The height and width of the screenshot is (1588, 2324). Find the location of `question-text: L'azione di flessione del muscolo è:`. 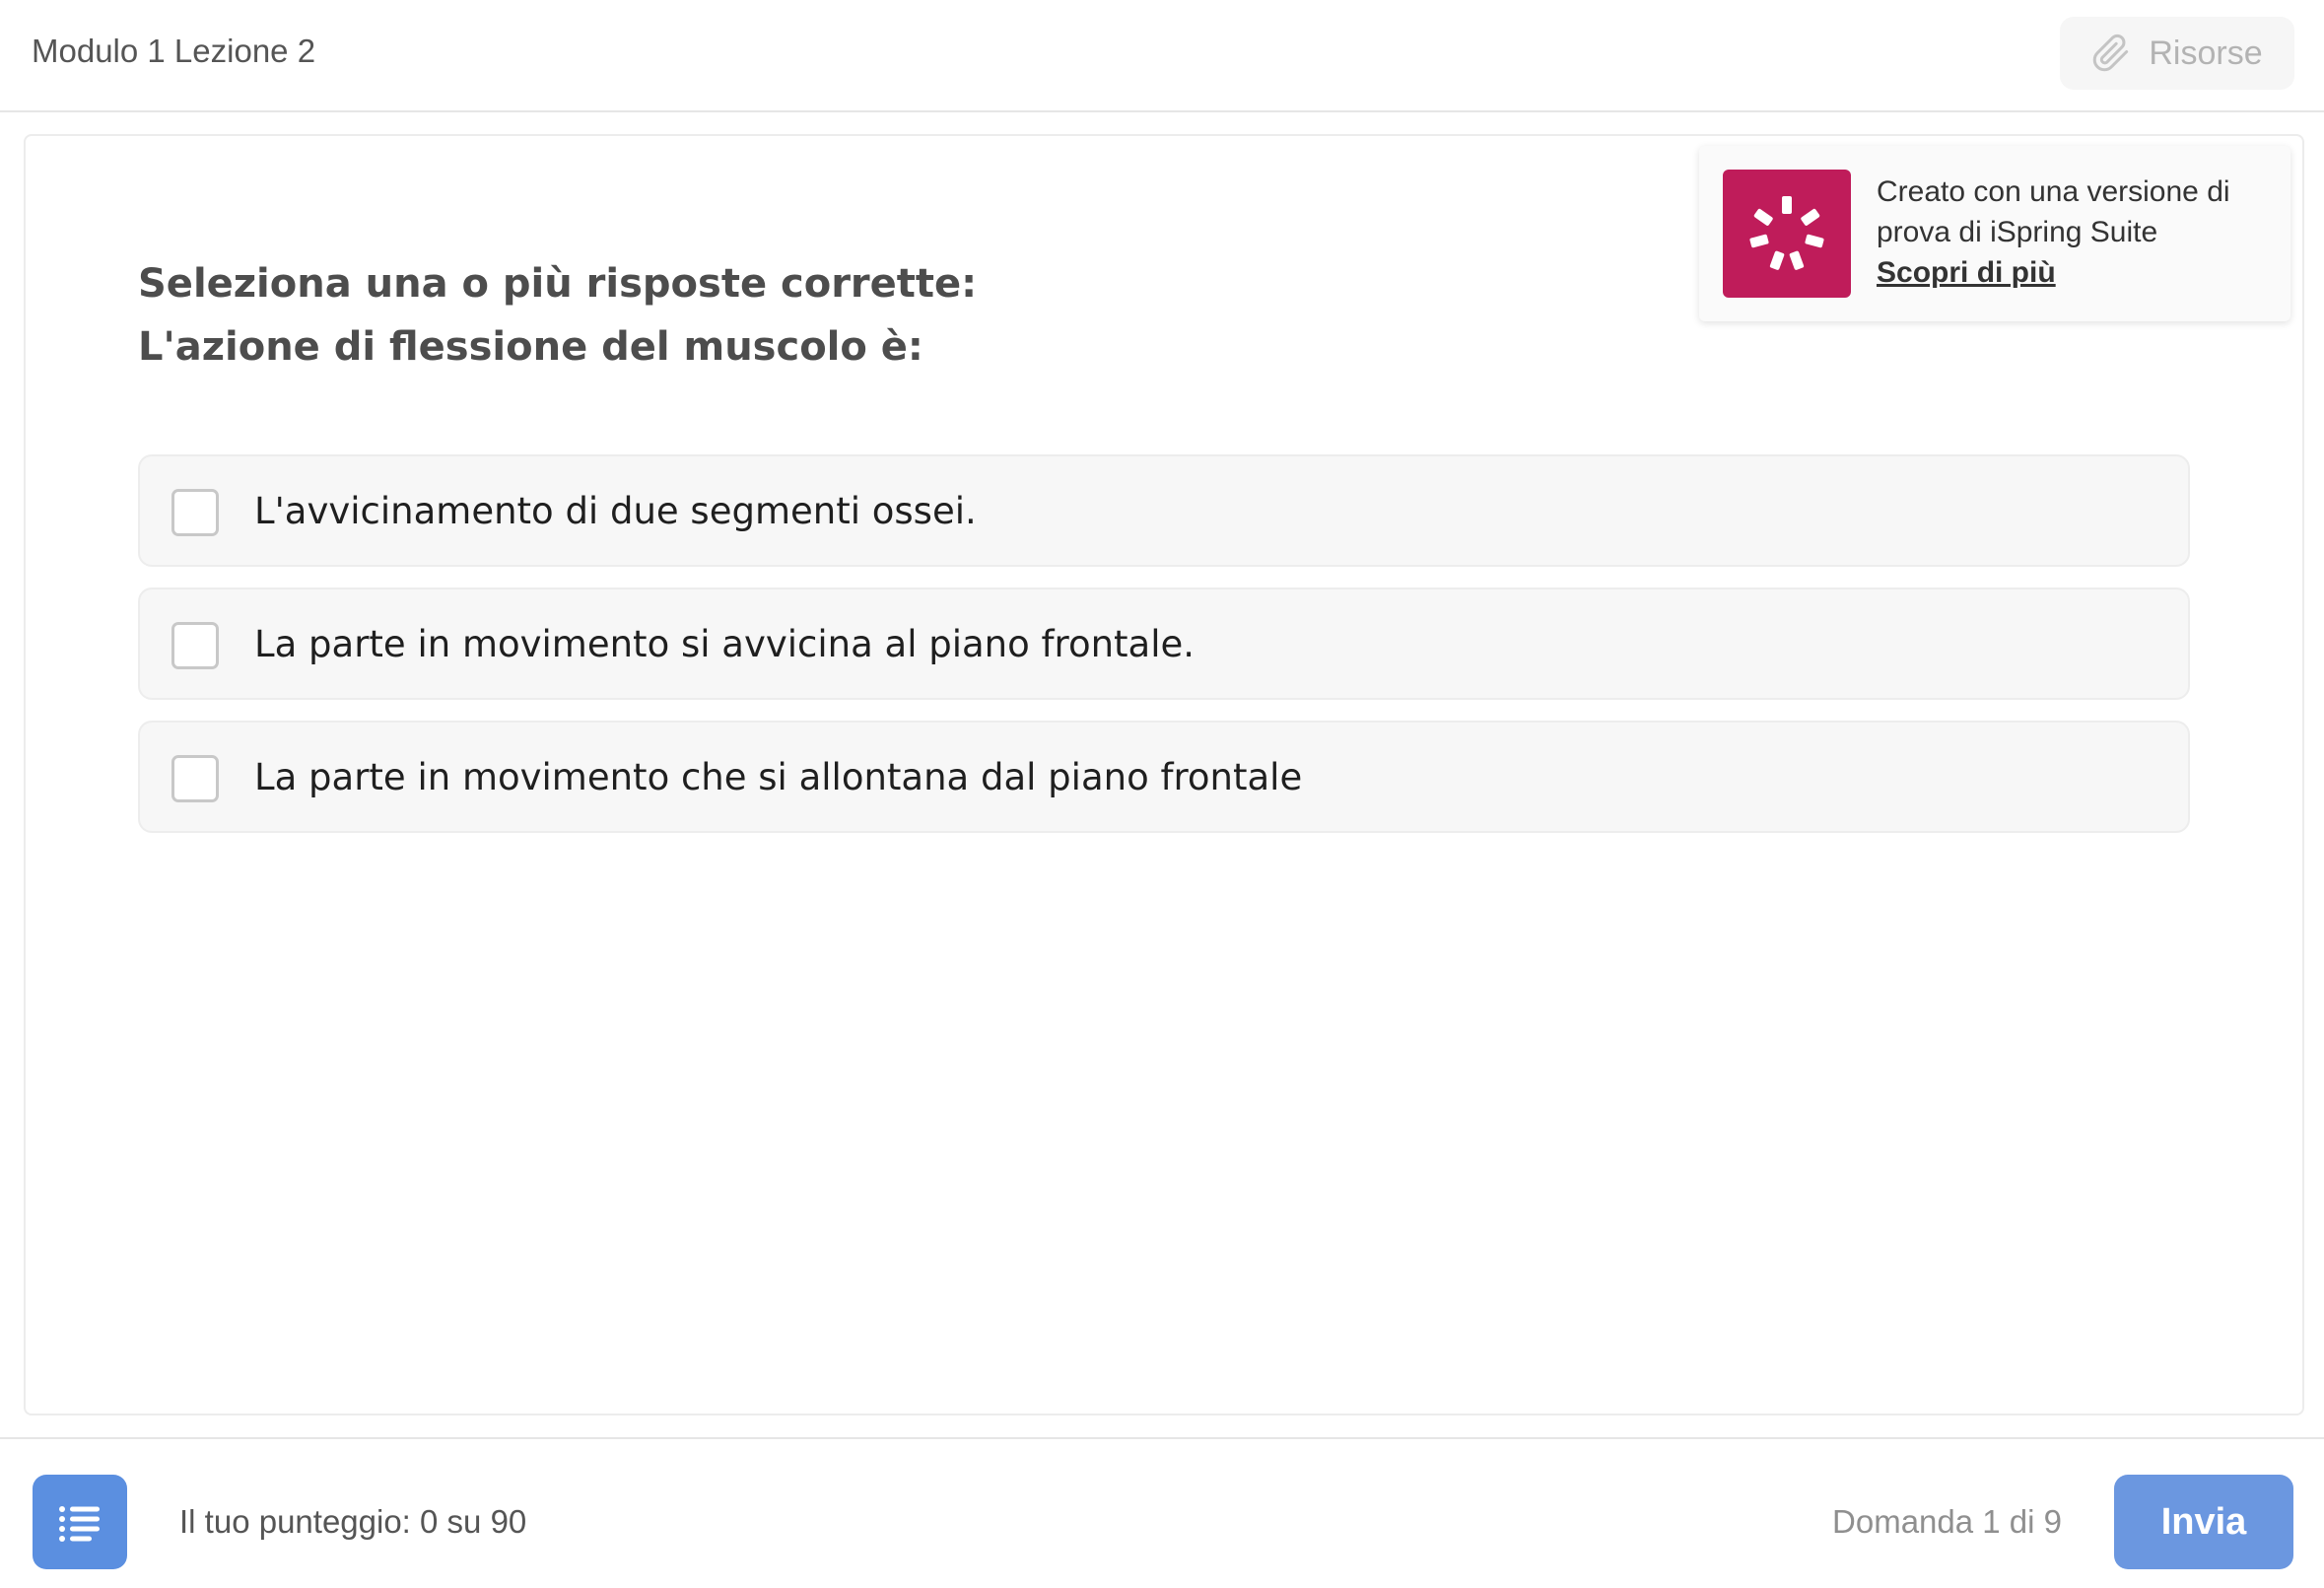

question-text: L'azione di flessione del muscolo è: is located at coordinates (531, 347).